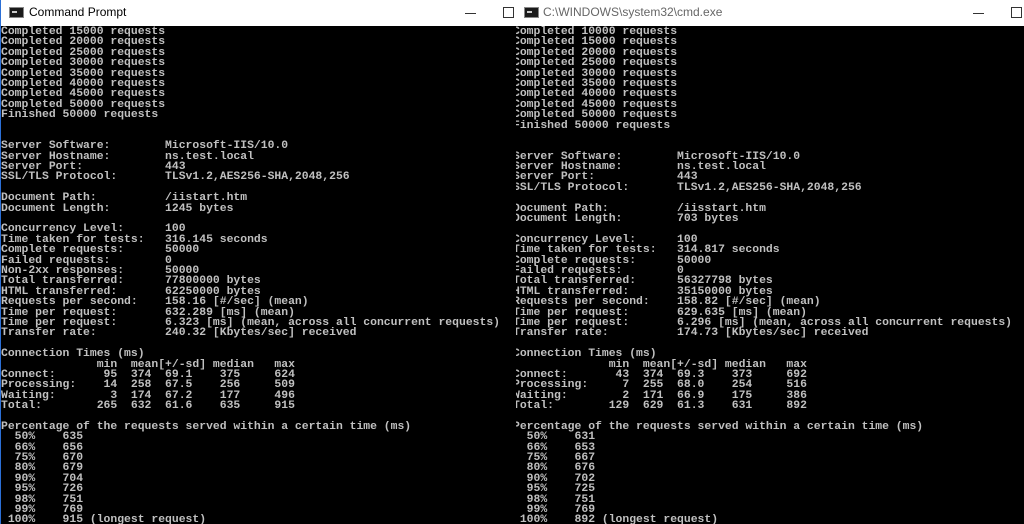 The width and height of the screenshot is (1024, 524). Describe the element at coordinates (661, 406) in the screenshot. I see `console-line: Total: 129 629 61.3 631 892` at that location.